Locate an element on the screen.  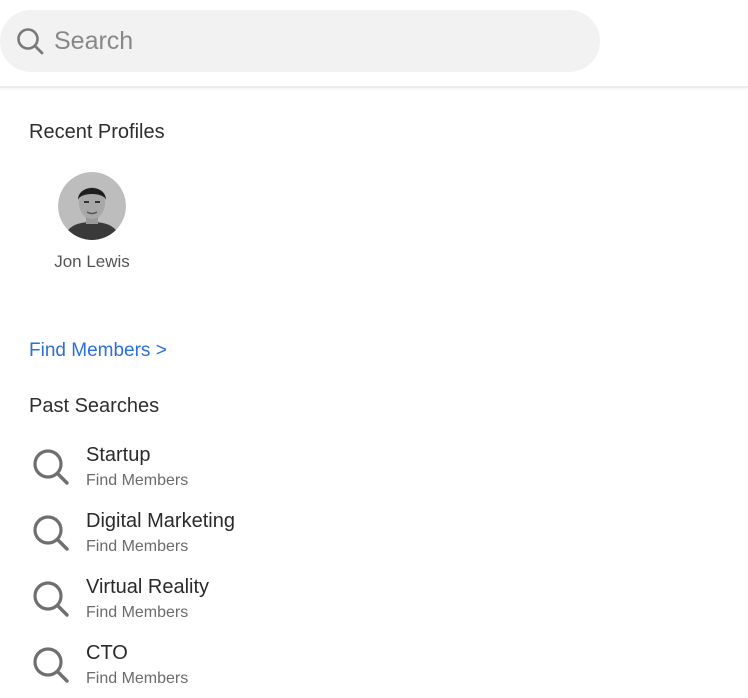
past-search-term: Virtual Reality is located at coordinates (148, 587).